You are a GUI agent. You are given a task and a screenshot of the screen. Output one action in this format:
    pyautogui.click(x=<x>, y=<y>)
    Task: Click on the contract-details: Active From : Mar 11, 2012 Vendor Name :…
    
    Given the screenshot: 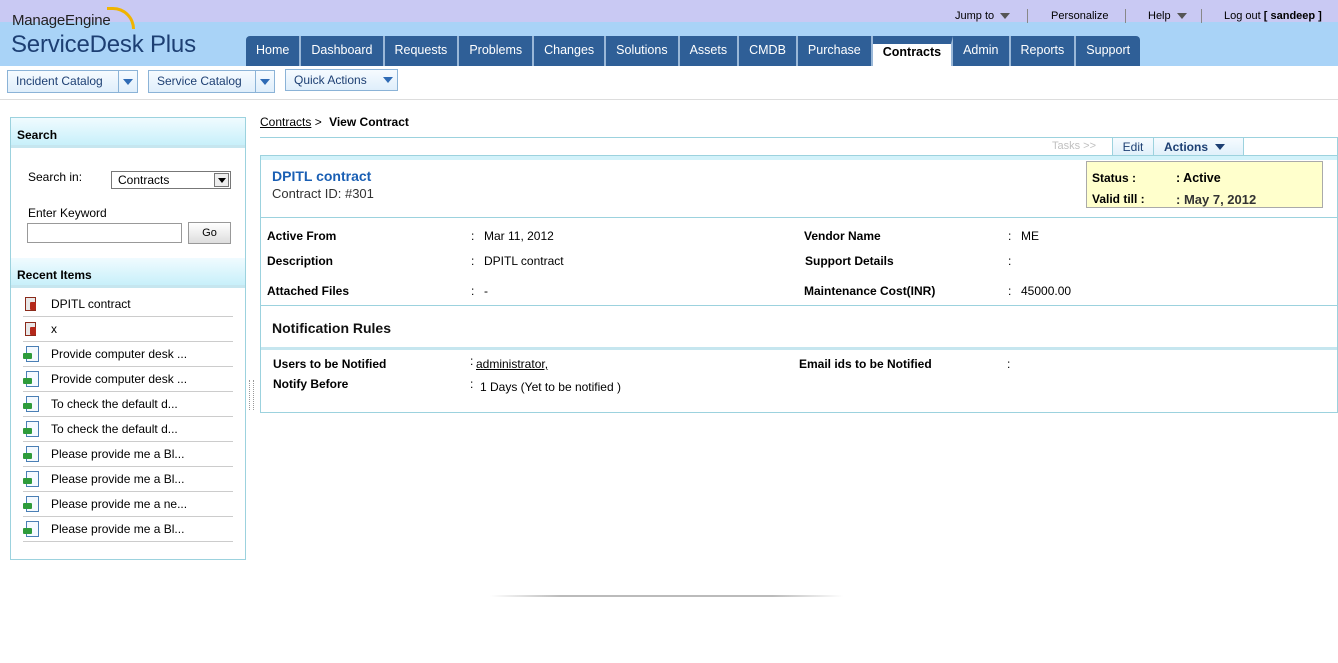 What is the action you would take?
    pyautogui.click(x=799, y=263)
    